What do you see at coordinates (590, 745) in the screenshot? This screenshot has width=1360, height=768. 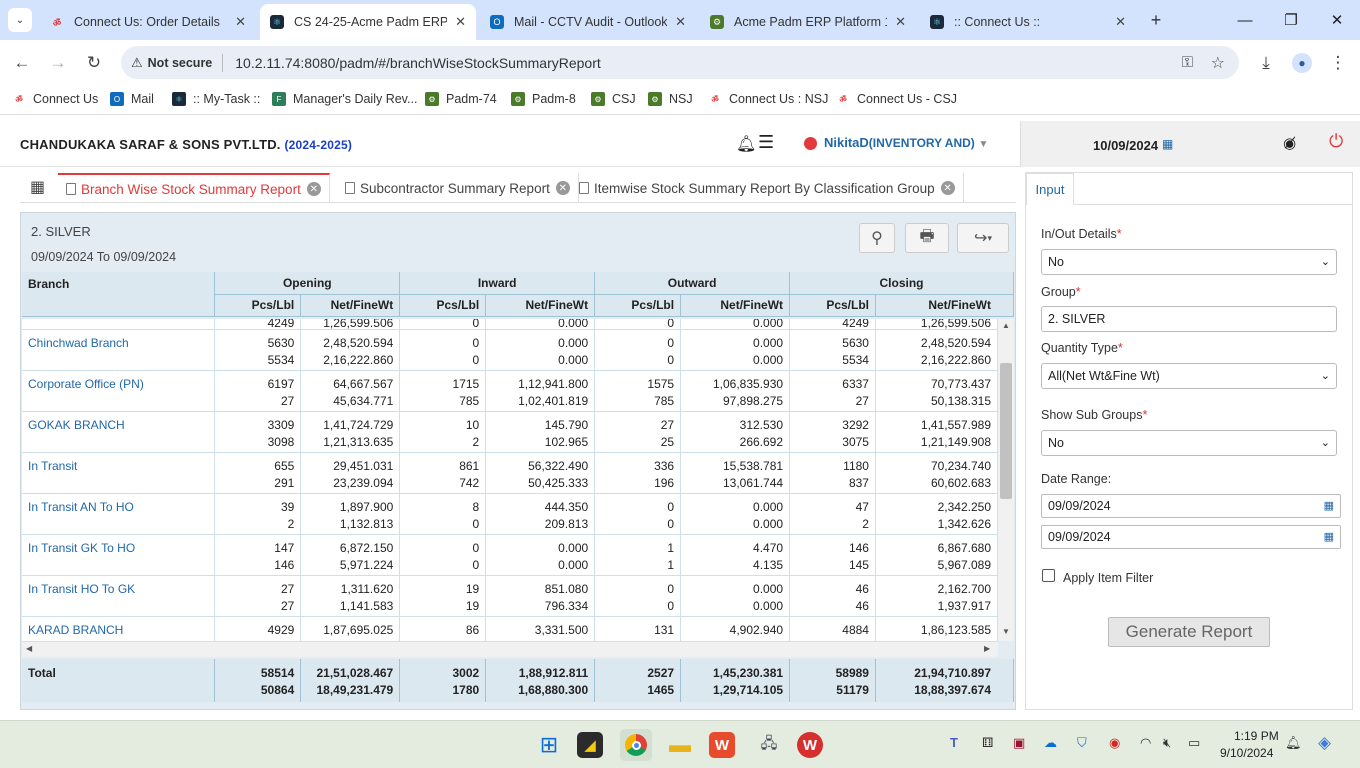 I see `sticky-notes-icon: ◢` at bounding box center [590, 745].